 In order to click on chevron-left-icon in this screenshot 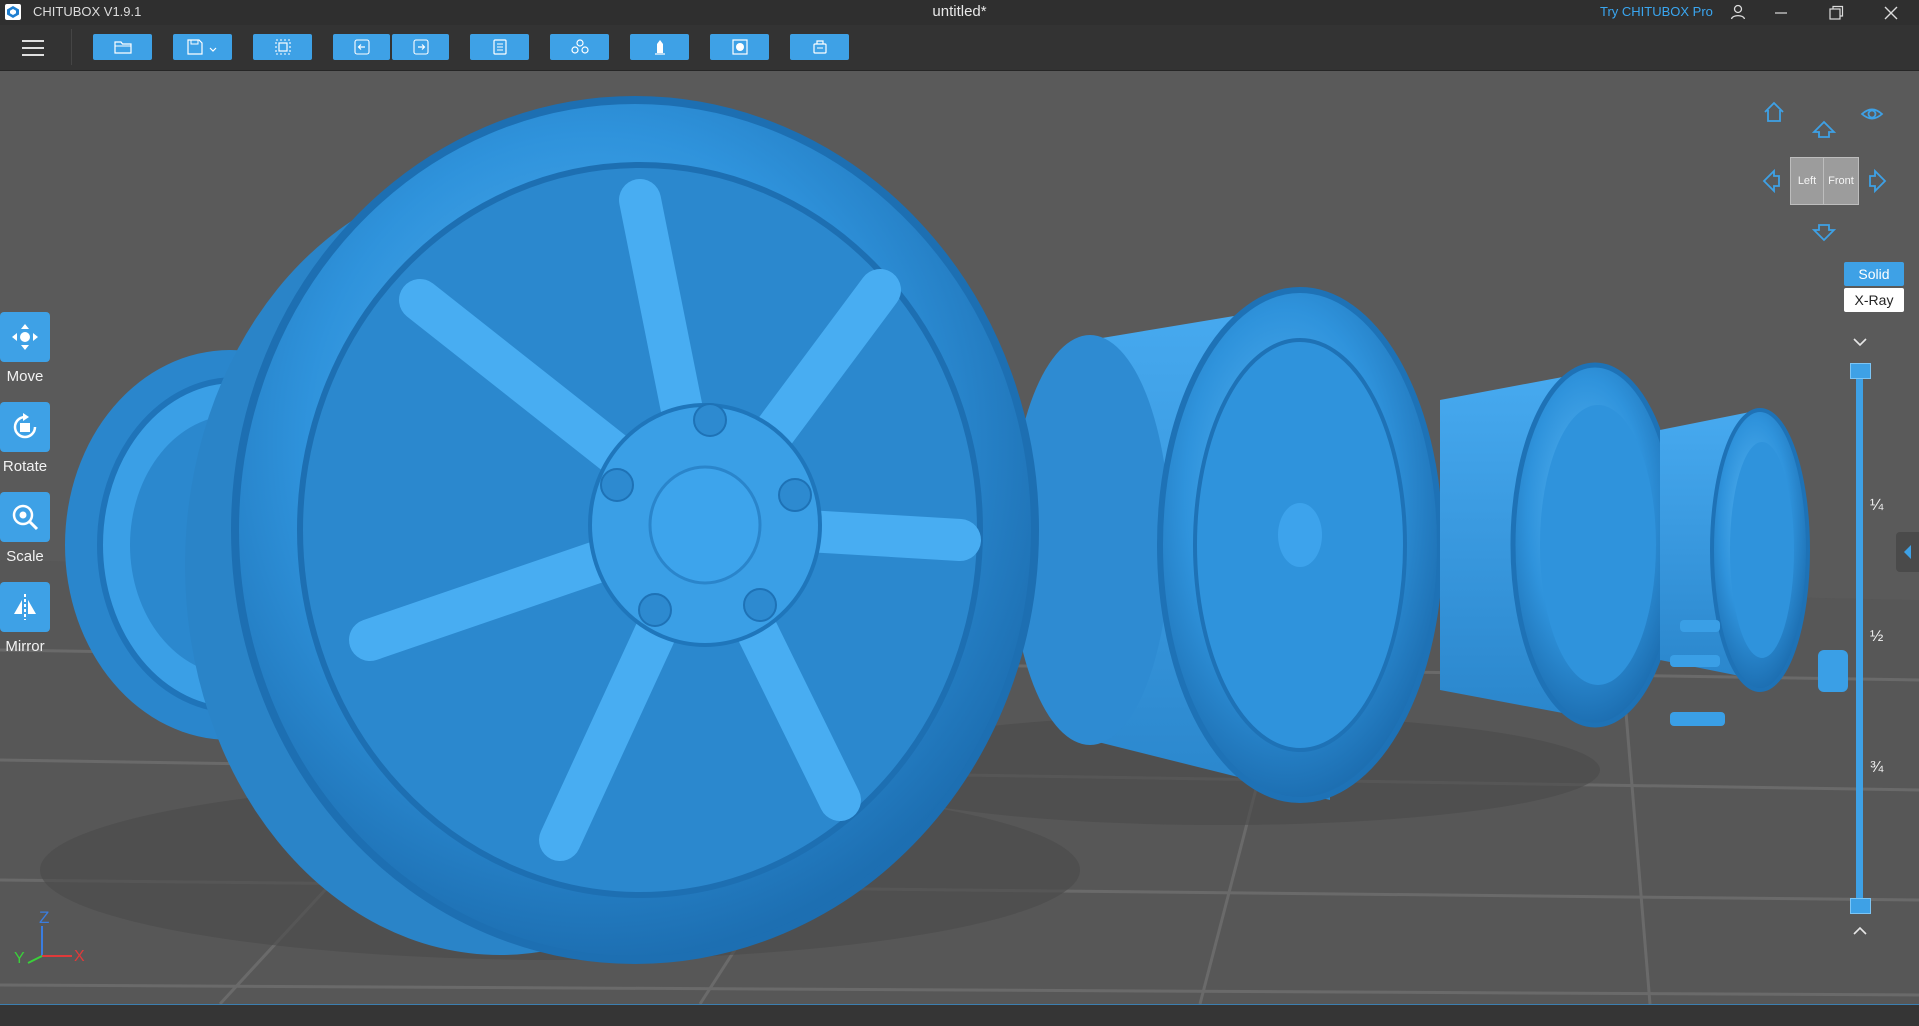, I will do `click(1907, 552)`.